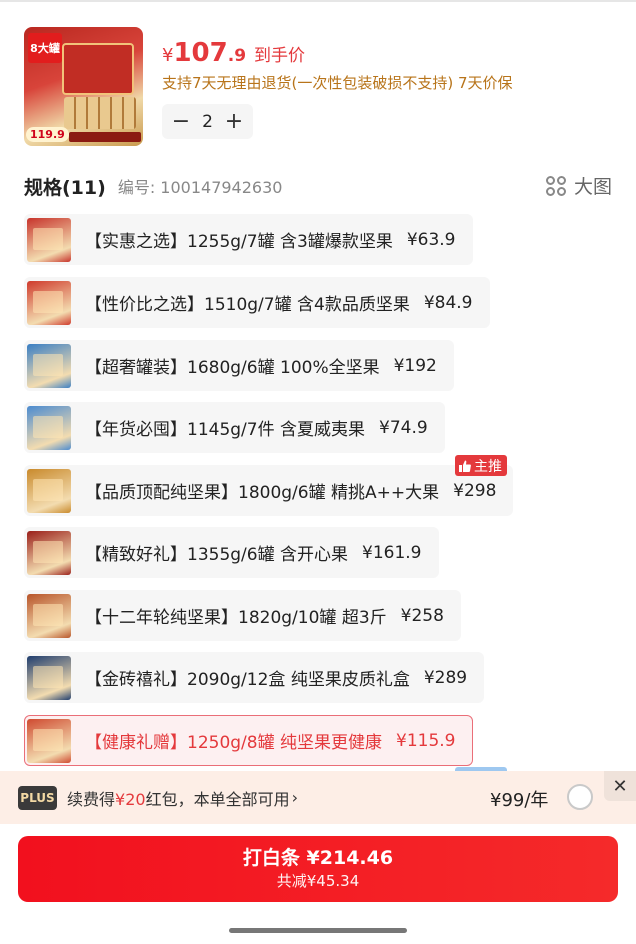  Describe the element at coordinates (225, 430) in the screenshot. I see `spec-option-name: 【年货必囤】1145g/7件 含夏威夷果` at that location.